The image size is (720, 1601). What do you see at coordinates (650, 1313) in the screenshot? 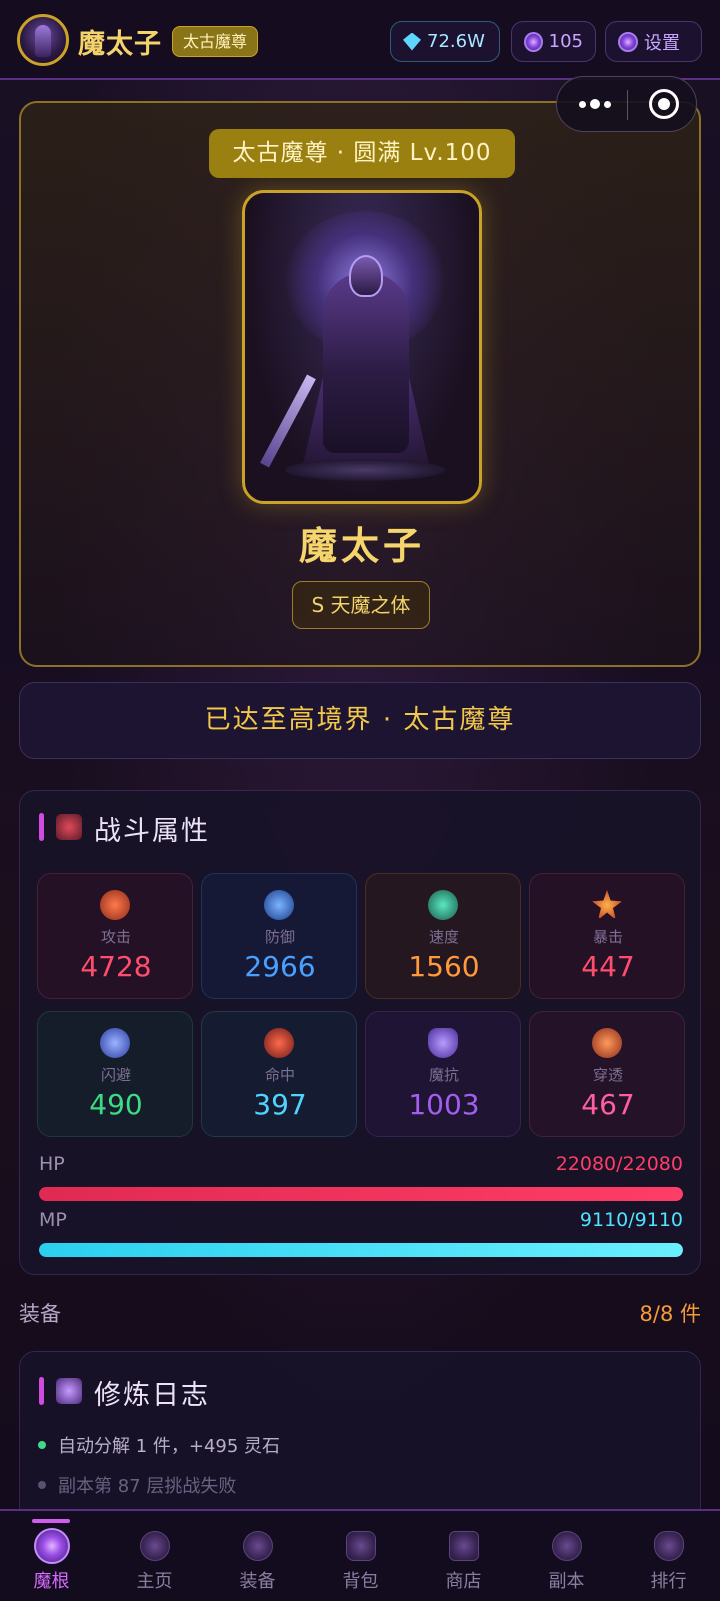
I see `equipment-count: 8/8 件` at bounding box center [650, 1313].